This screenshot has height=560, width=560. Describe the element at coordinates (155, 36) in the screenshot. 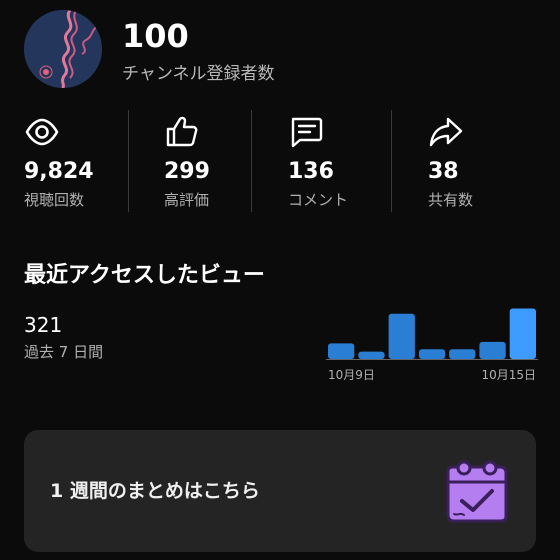

I see `subscriber-count: 100` at that location.